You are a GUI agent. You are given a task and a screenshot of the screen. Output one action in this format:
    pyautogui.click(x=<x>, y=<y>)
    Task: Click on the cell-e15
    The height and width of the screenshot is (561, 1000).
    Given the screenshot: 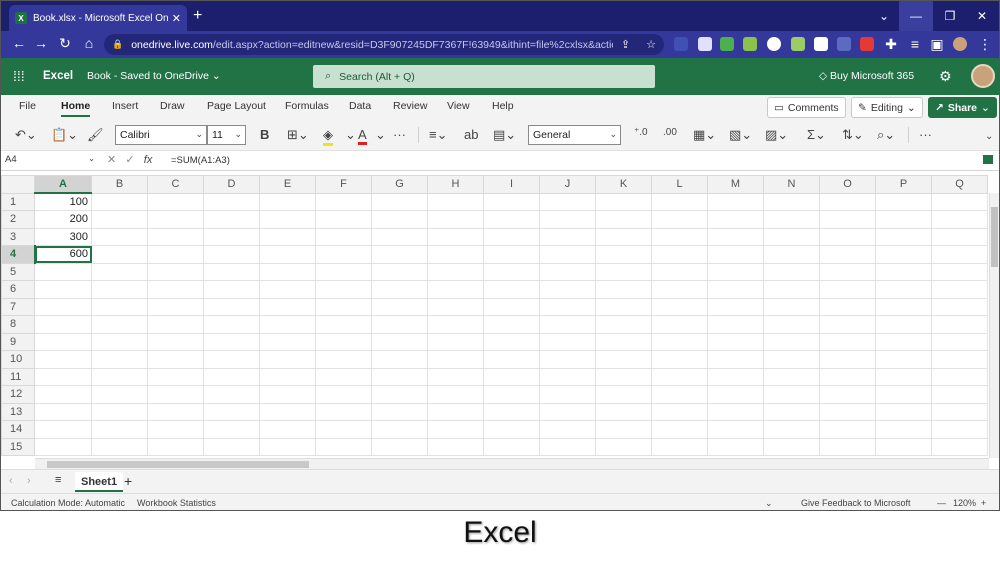 What is the action you would take?
    pyautogui.click(x=287, y=446)
    